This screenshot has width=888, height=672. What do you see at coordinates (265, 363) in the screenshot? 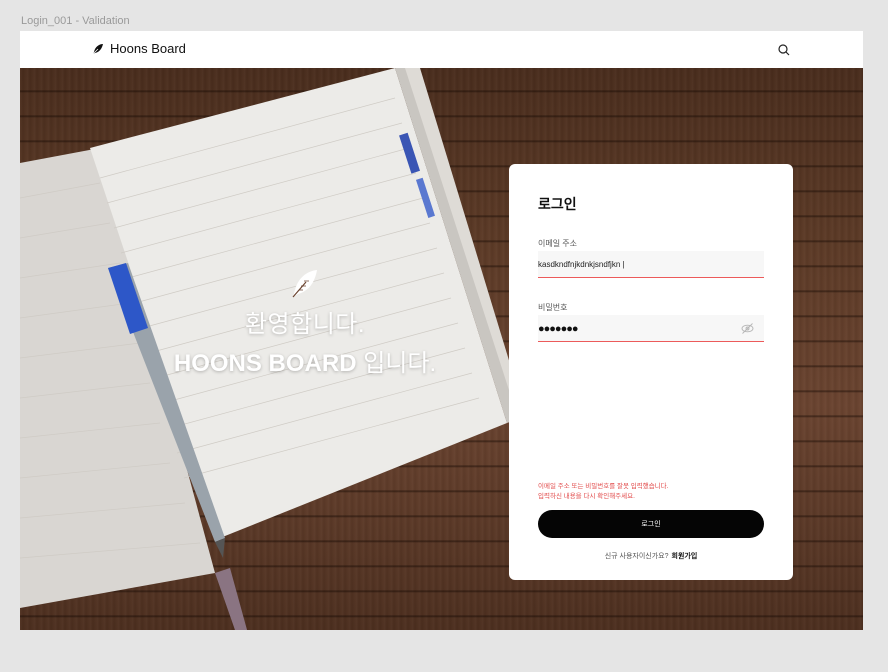
I see `welcome-brand: HOONS BOARD` at bounding box center [265, 363].